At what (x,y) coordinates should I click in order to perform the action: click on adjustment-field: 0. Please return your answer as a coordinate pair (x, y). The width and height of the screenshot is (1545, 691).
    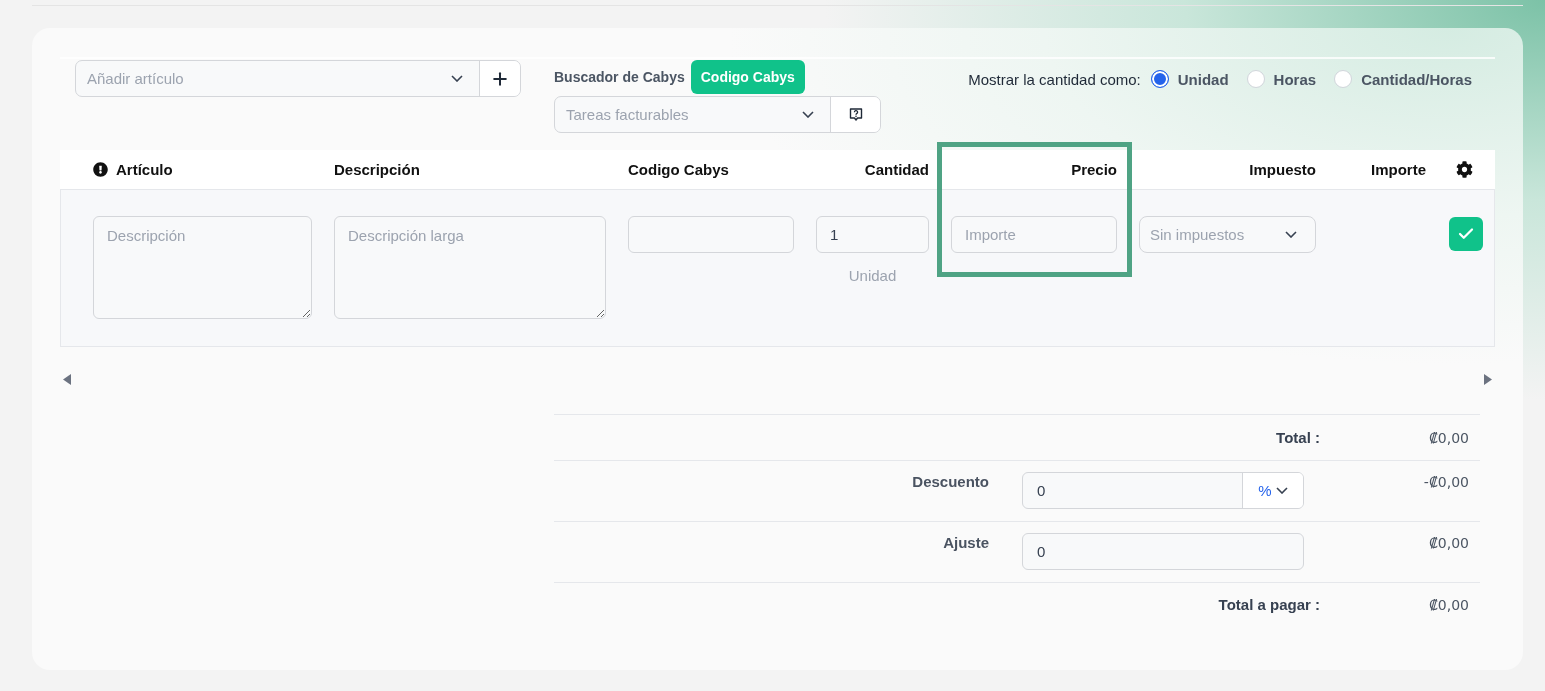
    Looking at the image, I should click on (1163, 551).